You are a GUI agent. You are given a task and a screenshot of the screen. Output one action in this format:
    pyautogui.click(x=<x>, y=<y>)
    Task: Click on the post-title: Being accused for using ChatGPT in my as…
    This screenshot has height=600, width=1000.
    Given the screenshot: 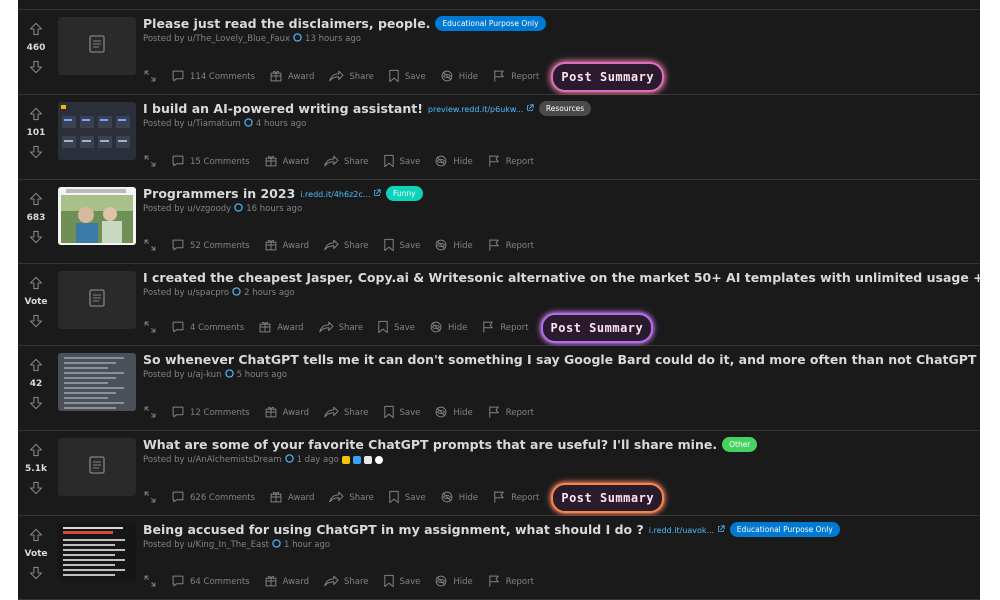 What is the action you would take?
    pyautogui.click(x=393, y=529)
    